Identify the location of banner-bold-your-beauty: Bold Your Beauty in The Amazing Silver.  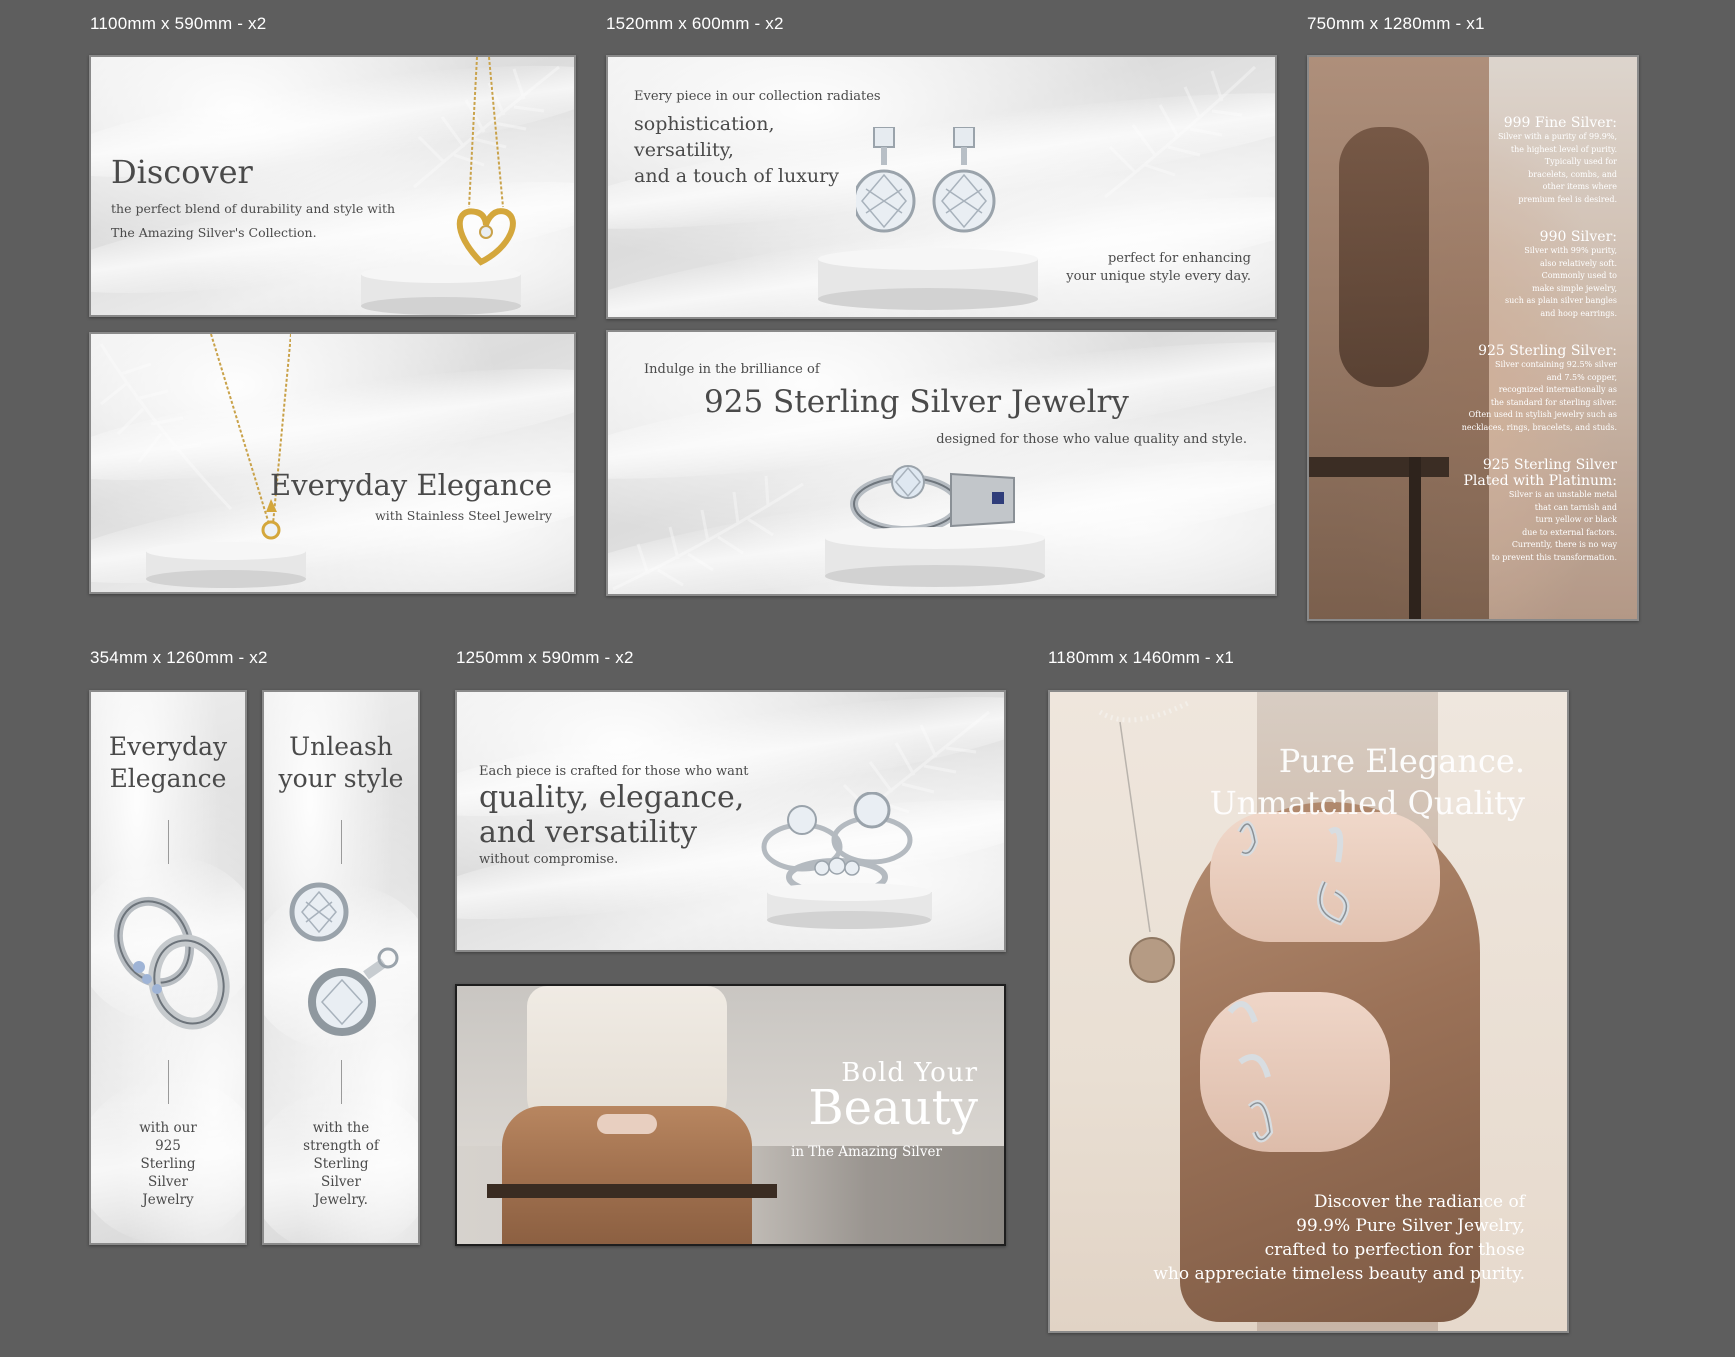
(730, 1115).